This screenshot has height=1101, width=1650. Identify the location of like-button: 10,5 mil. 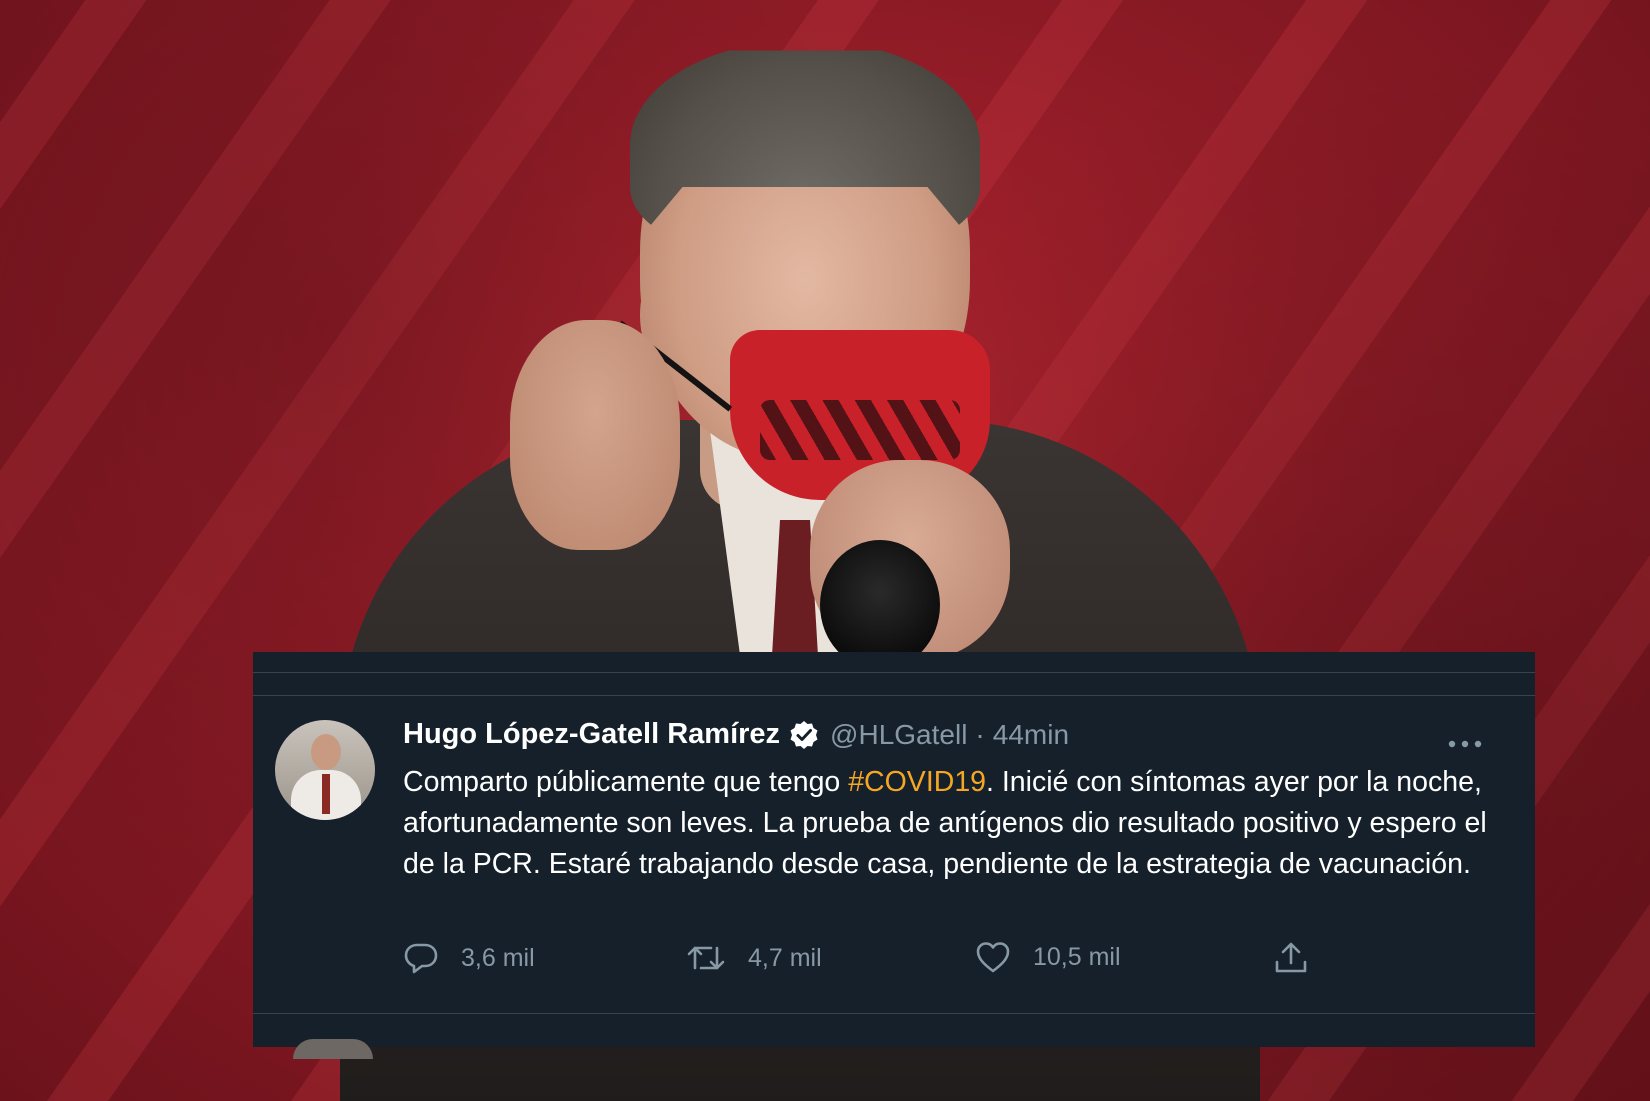
(1048, 957).